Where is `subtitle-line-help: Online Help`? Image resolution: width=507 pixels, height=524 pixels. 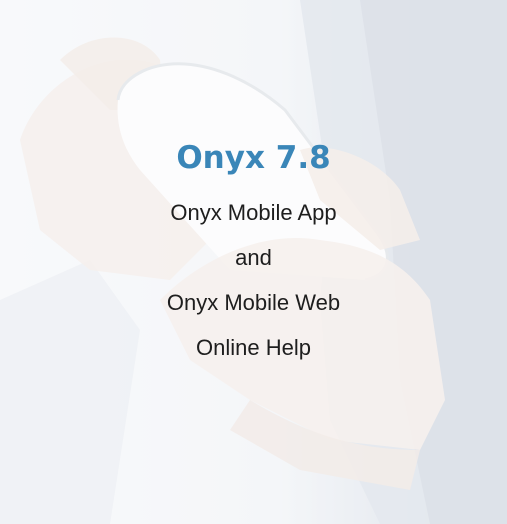
subtitle-line-help: Online Help is located at coordinates (253, 347).